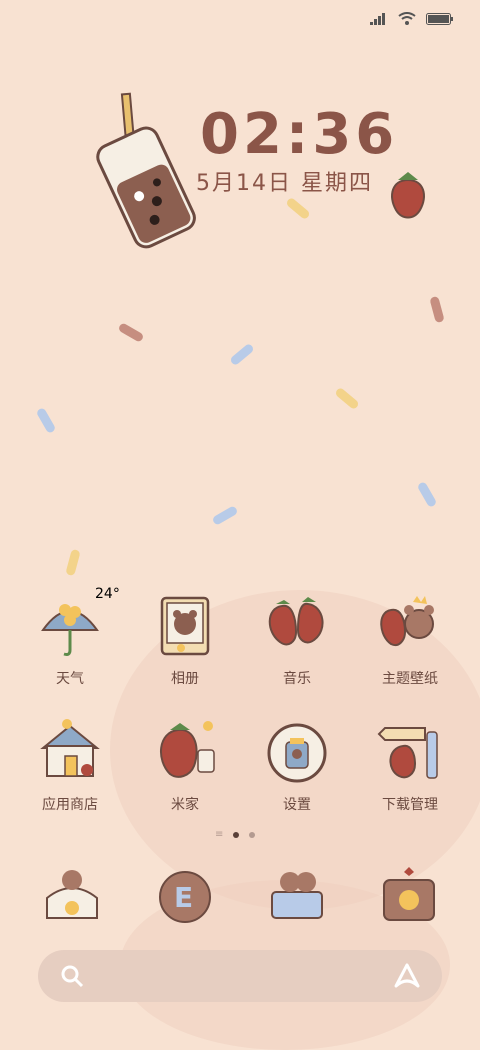  I want to click on app-themes: 主题壁纸, so click(410, 640).